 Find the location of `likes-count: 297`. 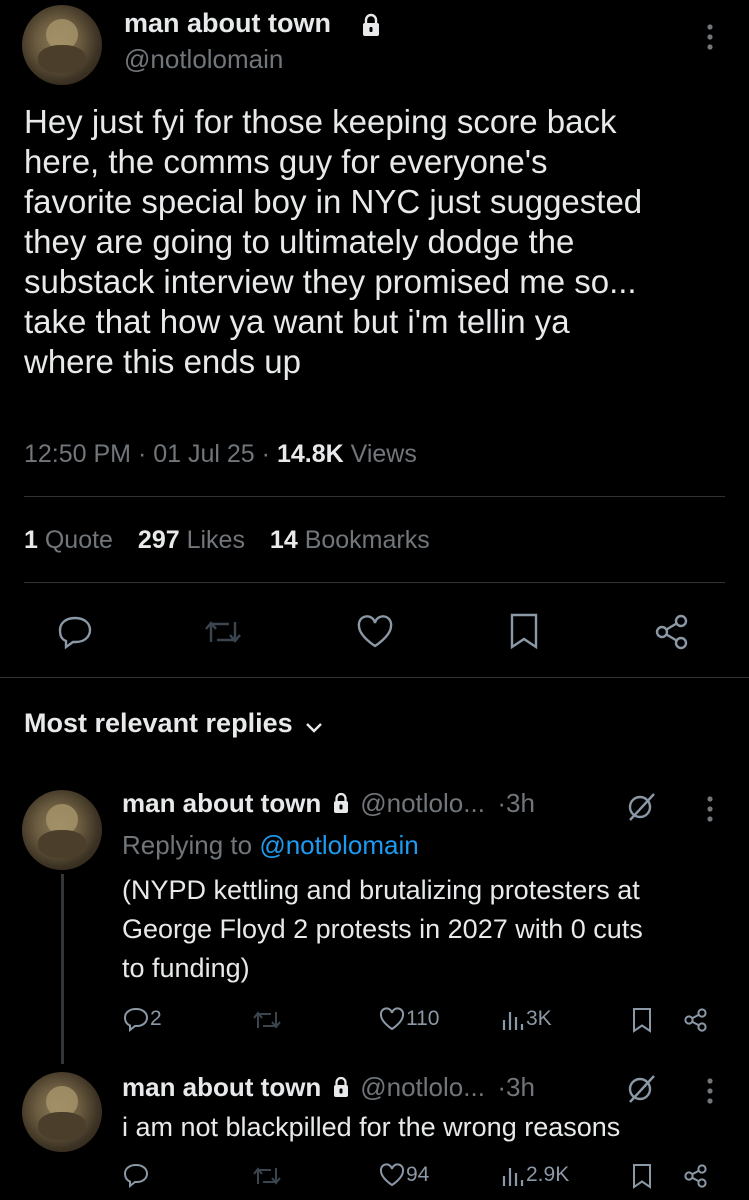

likes-count: 297 is located at coordinates (158, 540).